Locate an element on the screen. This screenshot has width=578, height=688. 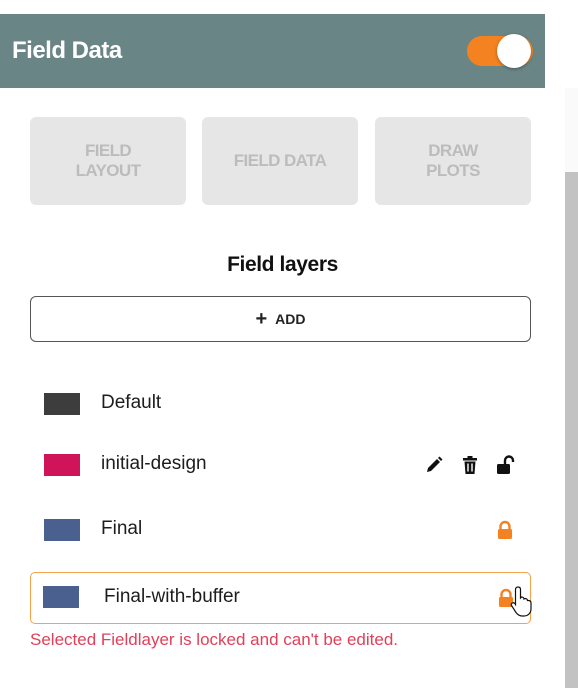
layer-name: Final-with-buffer is located at coordinates (172, 596).